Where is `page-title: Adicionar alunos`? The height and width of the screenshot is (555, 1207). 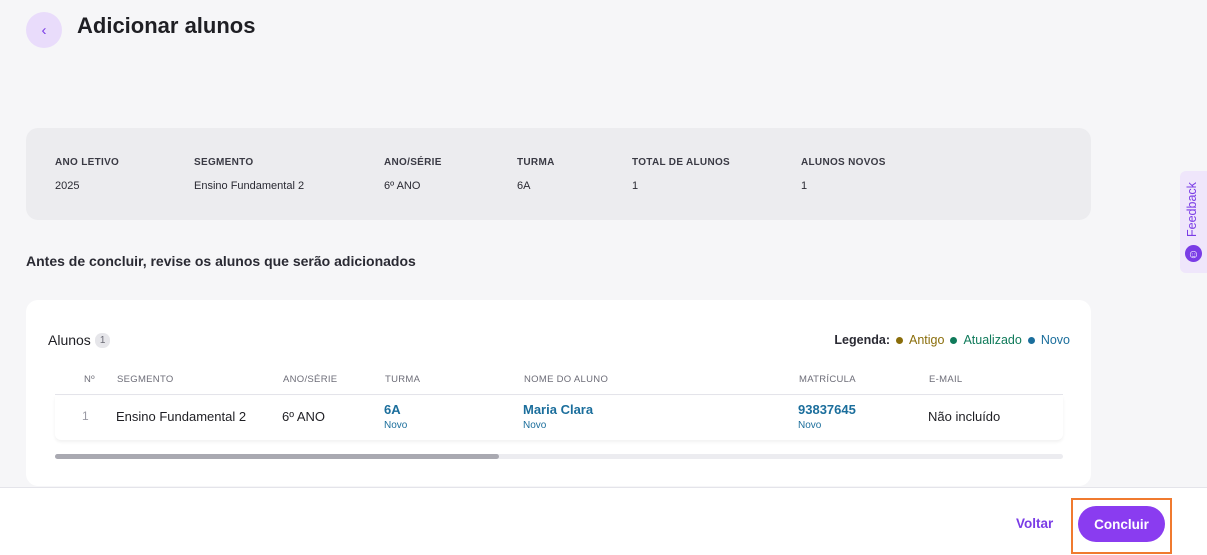 page-title: Adicionar alunos is located at coordinates (166, 25).